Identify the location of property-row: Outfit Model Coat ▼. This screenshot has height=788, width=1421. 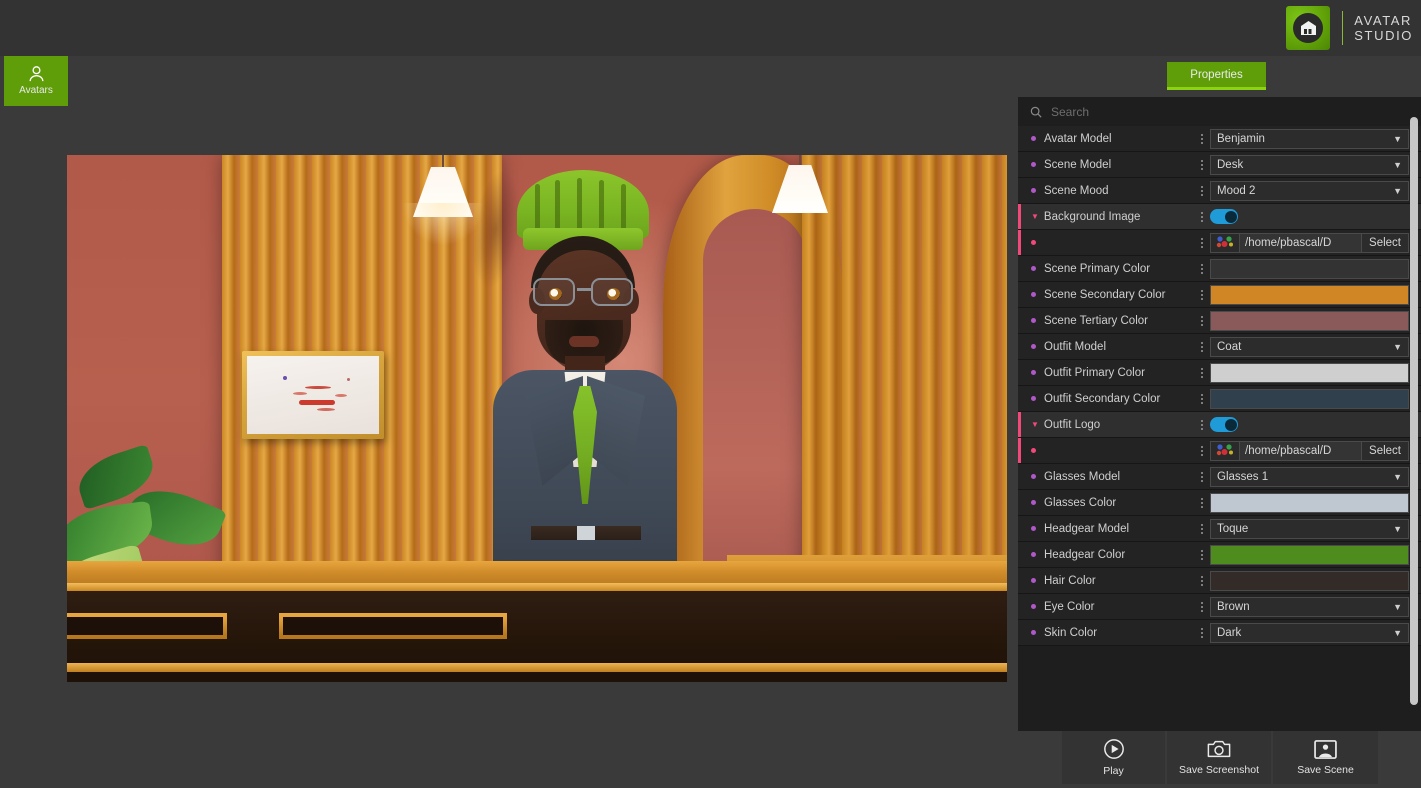
(1219, 347).